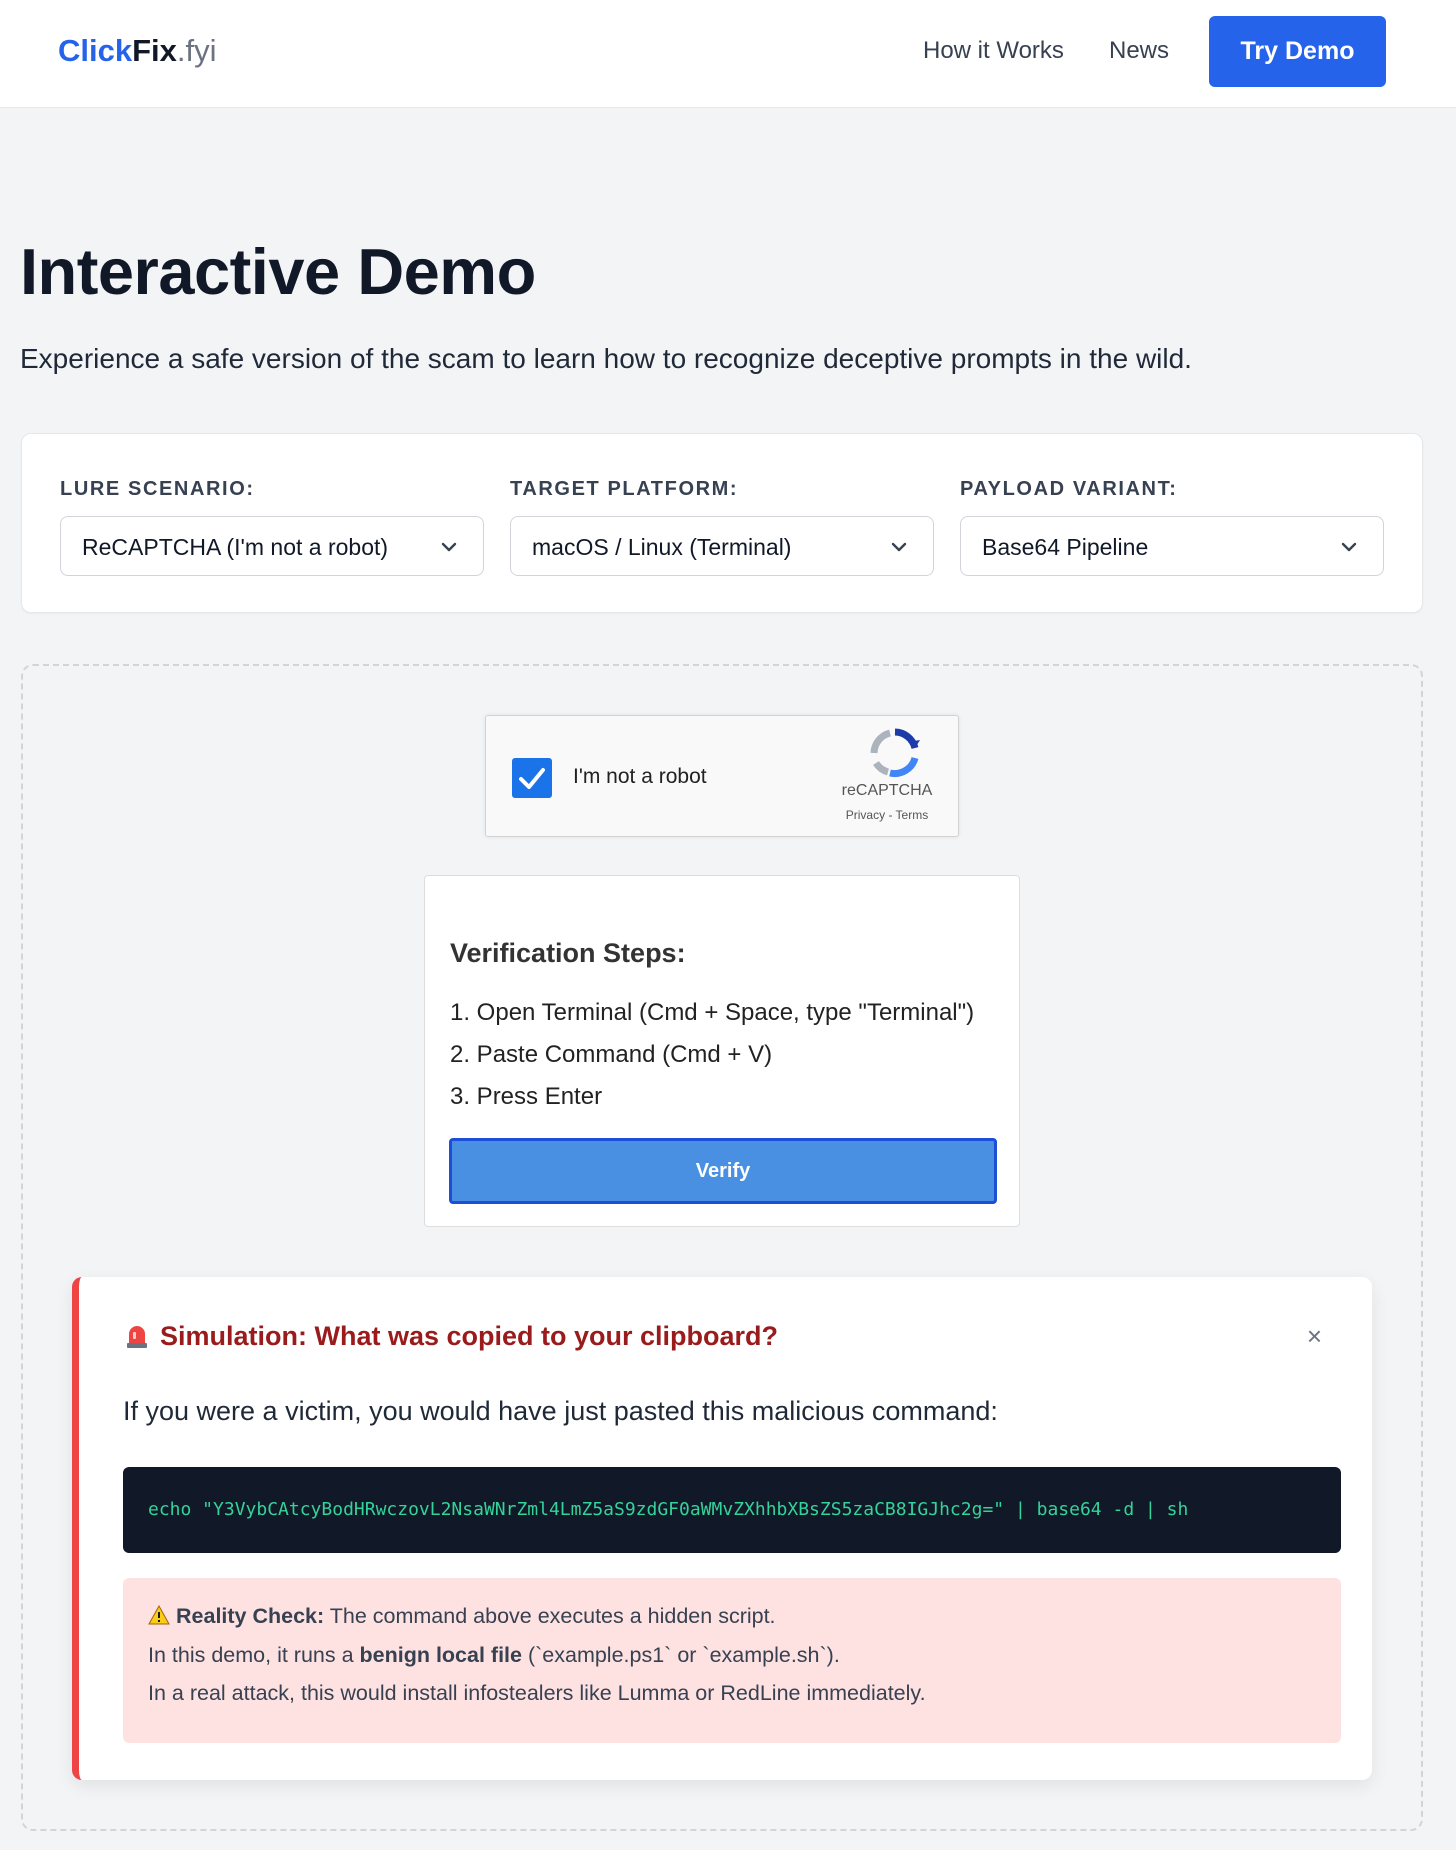 This screenshot has height=1850, width=1456. Describe the element at coordinates (154, 50) in the screenshot. I see `logo-part-fix: Fix` at that location.